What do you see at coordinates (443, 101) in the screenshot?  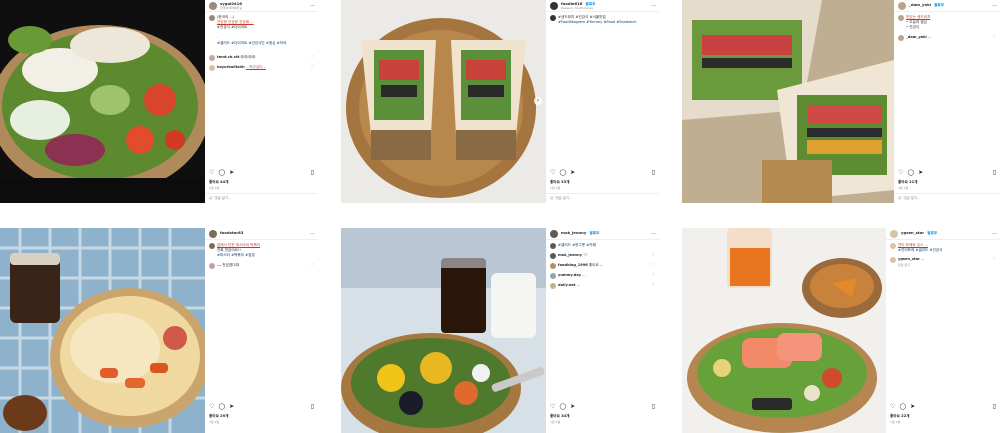 I see `post-photo: ›` at bounding box center [443, 101].